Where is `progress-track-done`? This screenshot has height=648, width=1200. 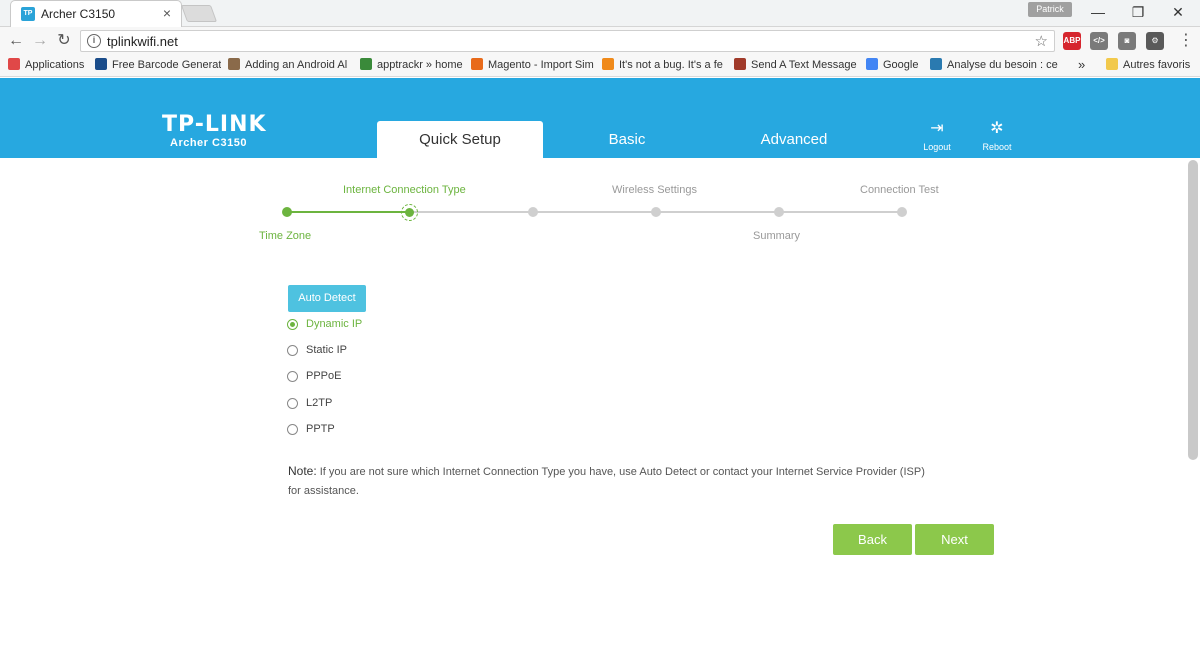
progress-track-done is located at coordinates (348, 212).